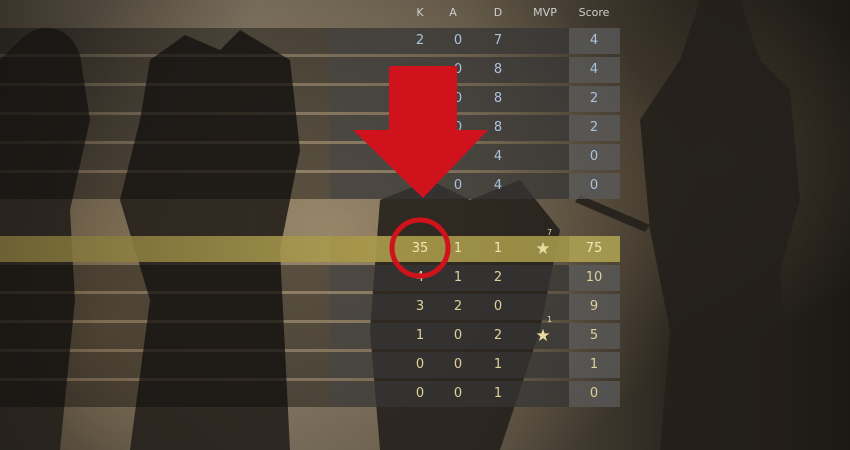  I want to click on player-row-ct-6: 0 4 0, so click(310, 186).